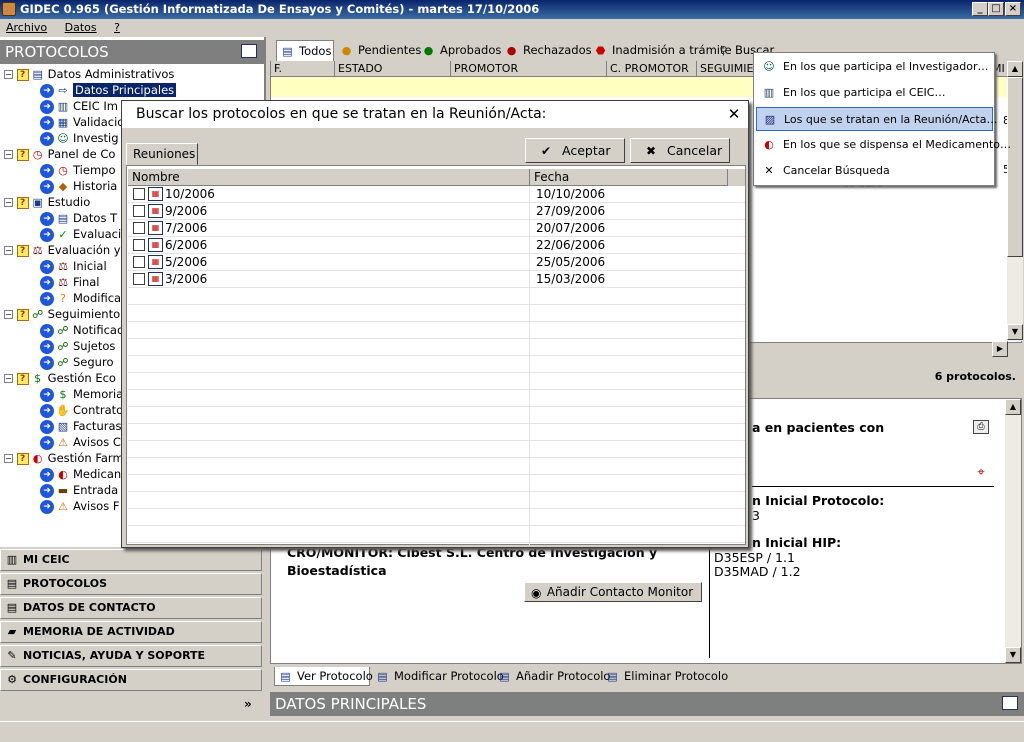 Image resolution: width=1024 pixels, height=742 pixels. I want to click on close-icon: ✕, so click(734, 114).